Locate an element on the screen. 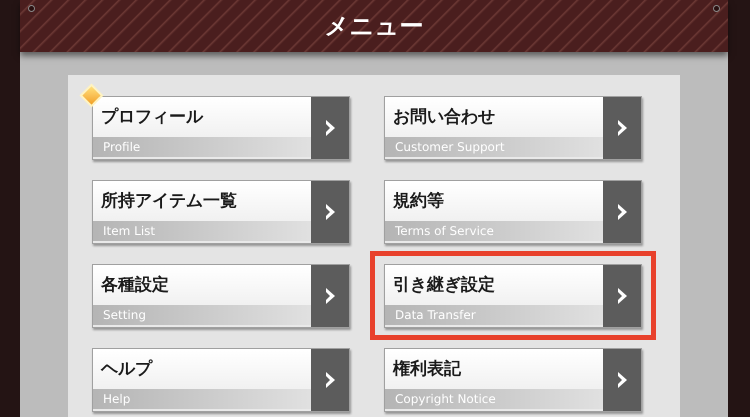 Image resolution: width=750 pixels, height=417 pixels. menu-label: ヘルプ is located at coordinates (127, 369).